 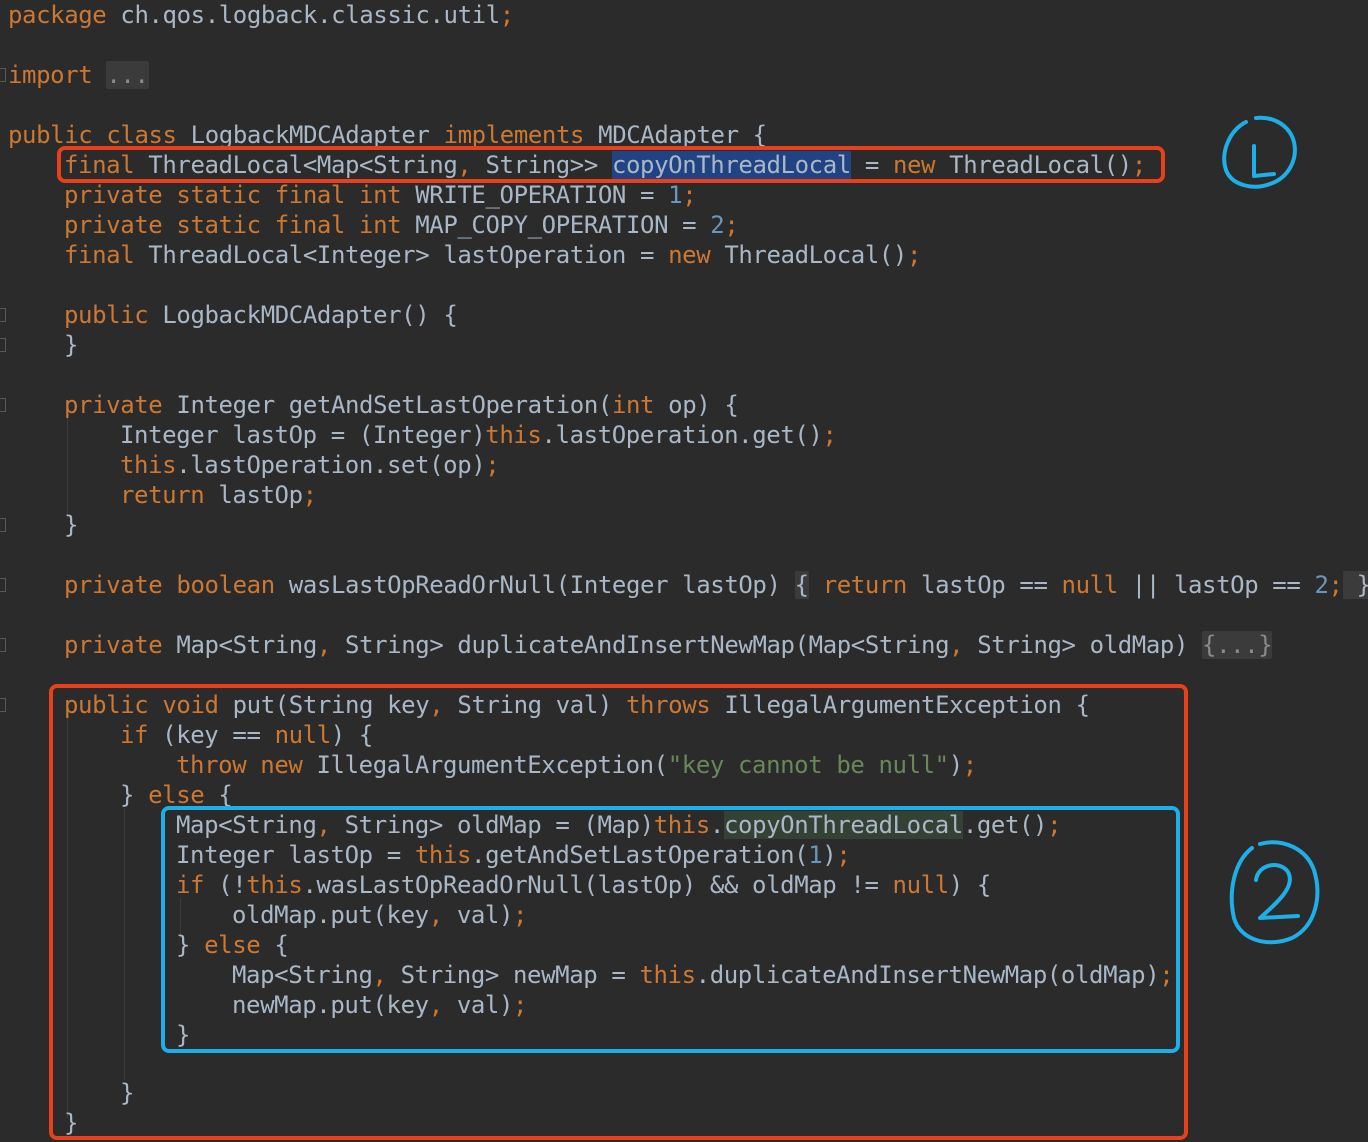 I want to click on identifier-token: String val), so click(x=534, y=705).